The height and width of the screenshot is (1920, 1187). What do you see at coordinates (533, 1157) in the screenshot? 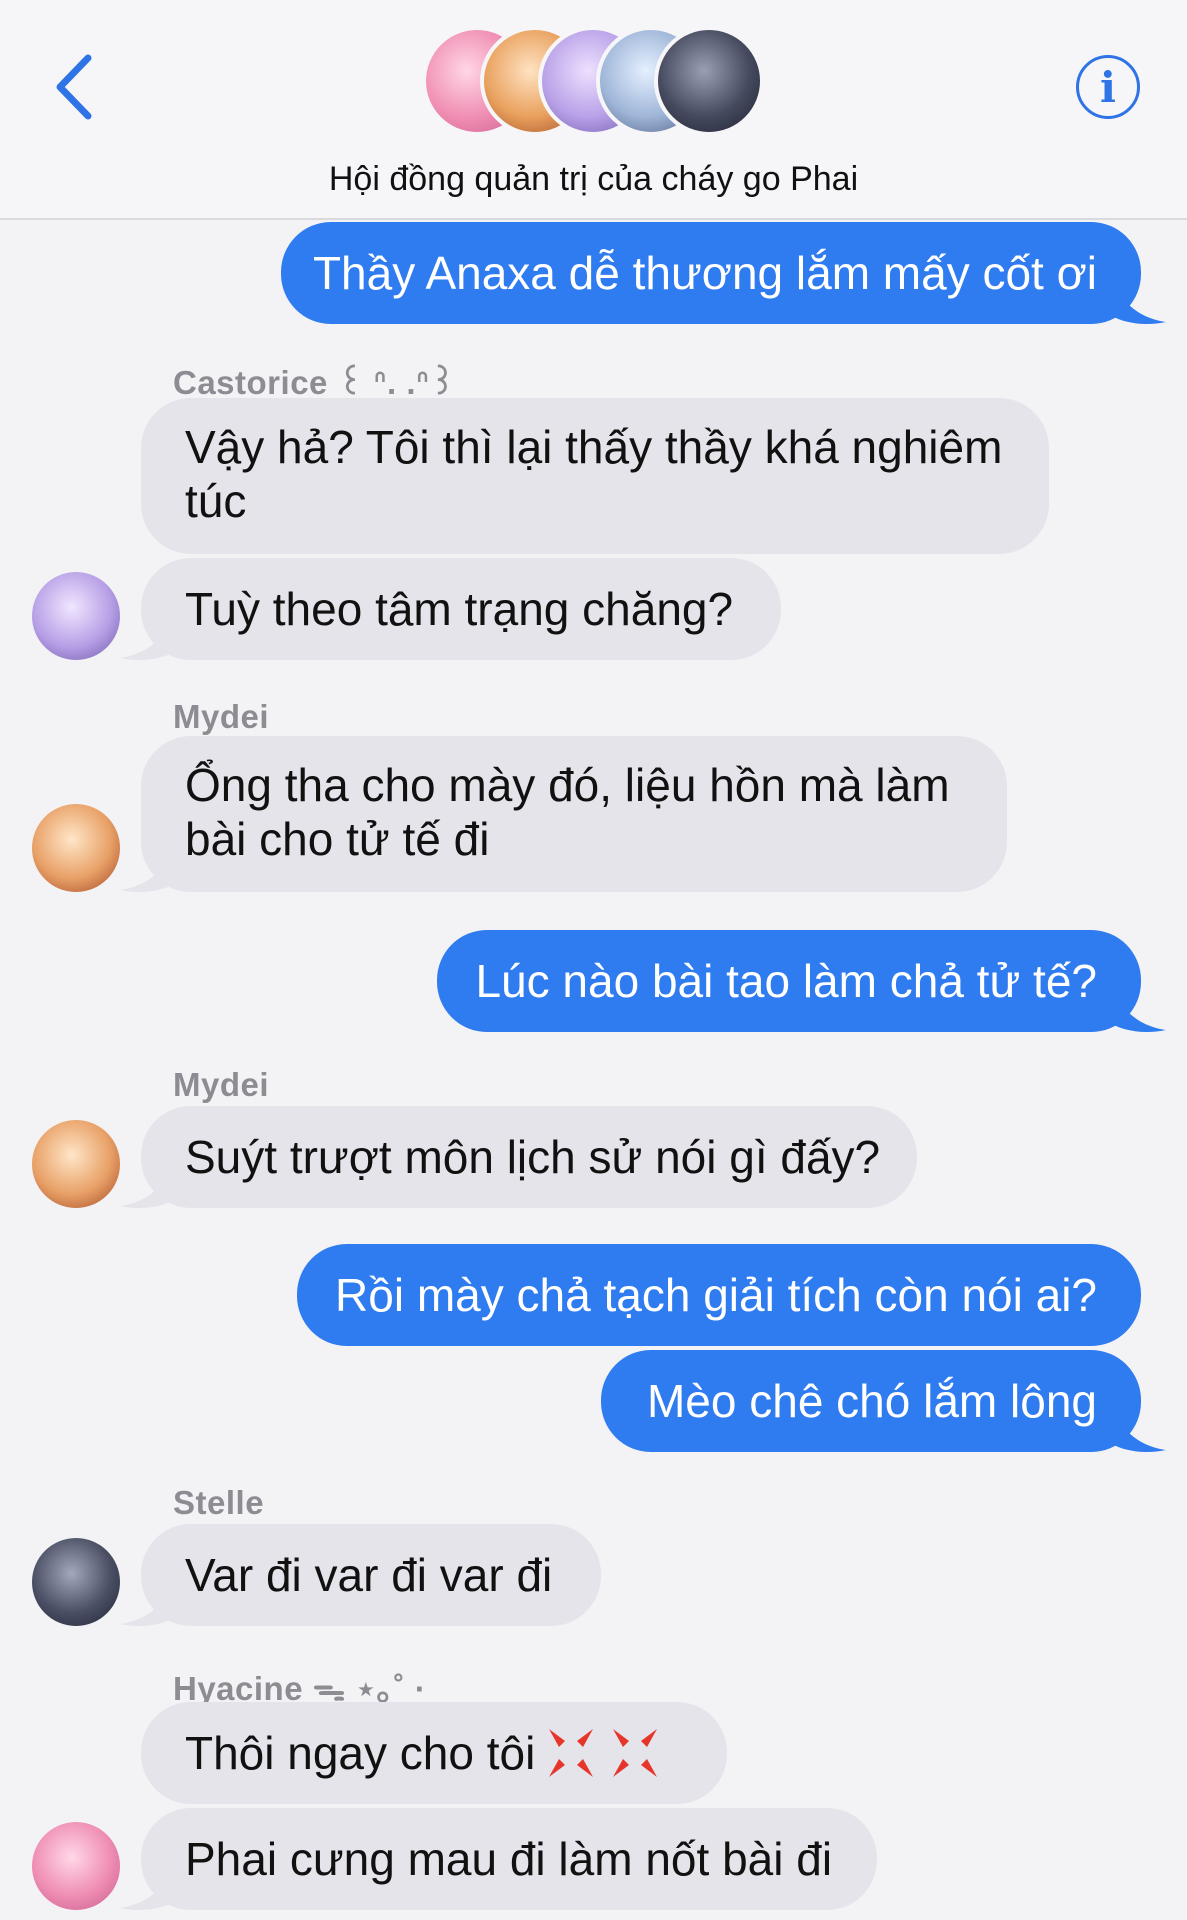
I see `message-text: Suýt trượt môn lịch sử nói gì đấy?` at bounding box center [533, 1157].